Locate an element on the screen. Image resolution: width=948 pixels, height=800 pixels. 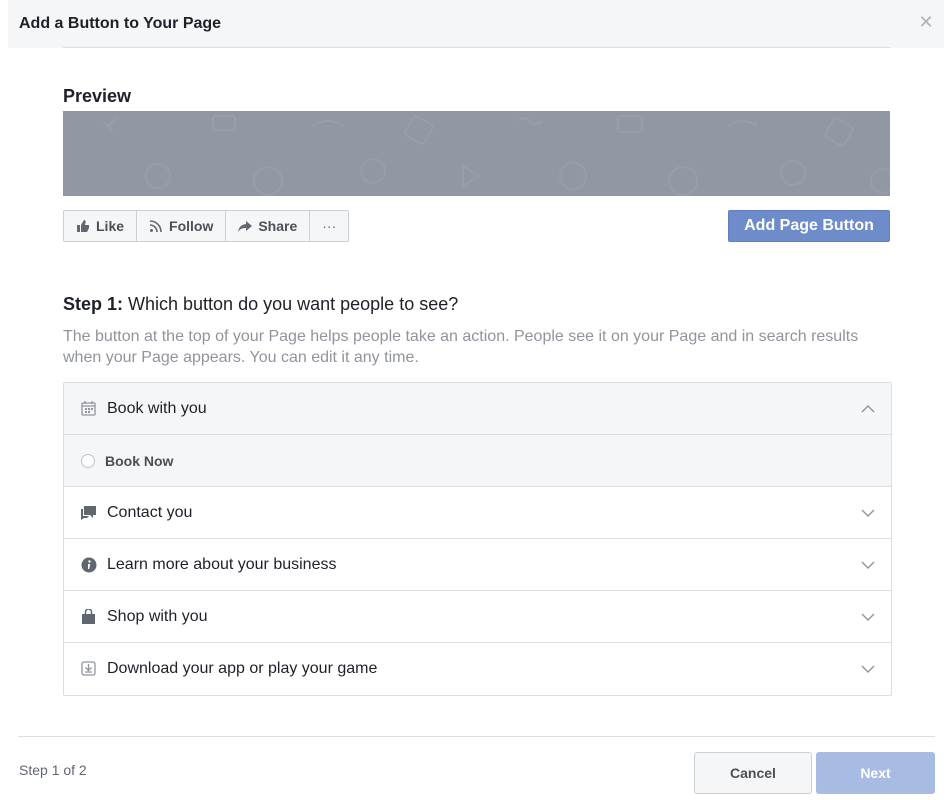
cancel-button: Cancel is located at coordinates (753, 773).